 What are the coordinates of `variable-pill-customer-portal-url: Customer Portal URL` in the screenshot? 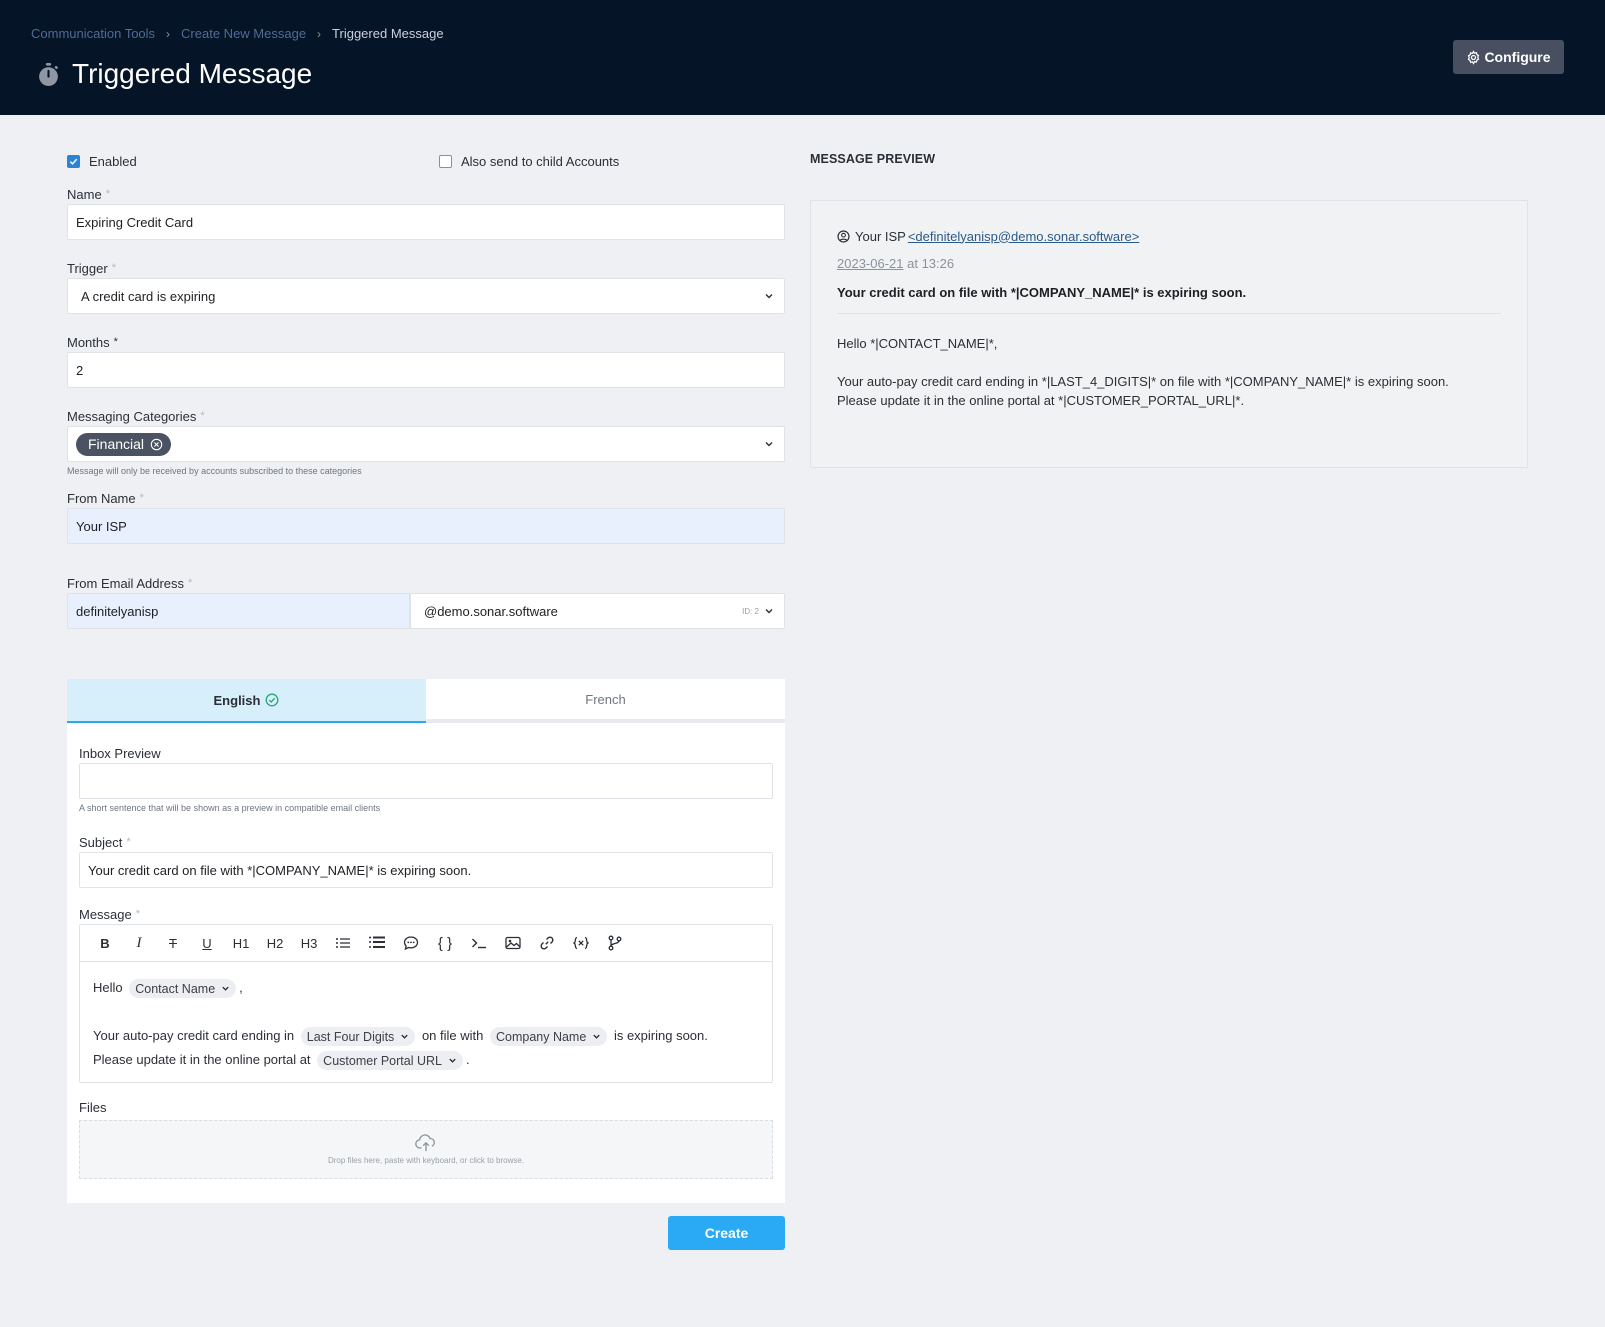 It's located at (390, 1061).